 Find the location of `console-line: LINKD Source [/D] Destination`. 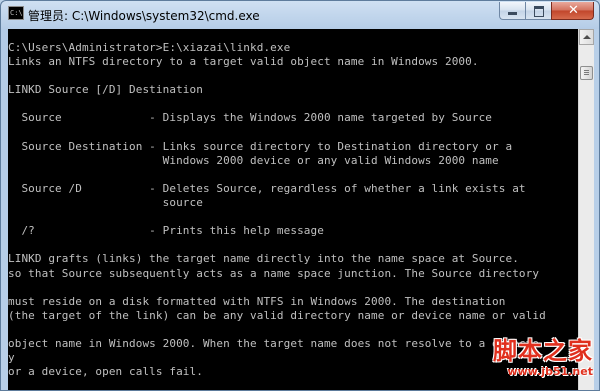

console-line: LINKD Source [/D] Destination is located at coordinates (105, 90).